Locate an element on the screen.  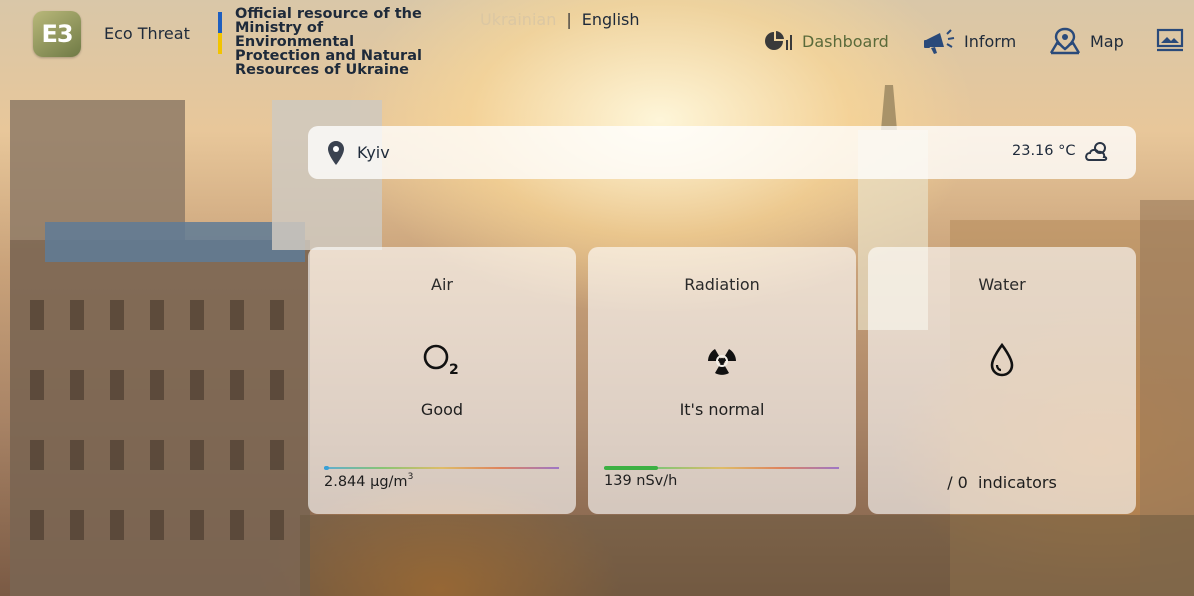
water-drop-icon is located at coordinates (1002, 360).